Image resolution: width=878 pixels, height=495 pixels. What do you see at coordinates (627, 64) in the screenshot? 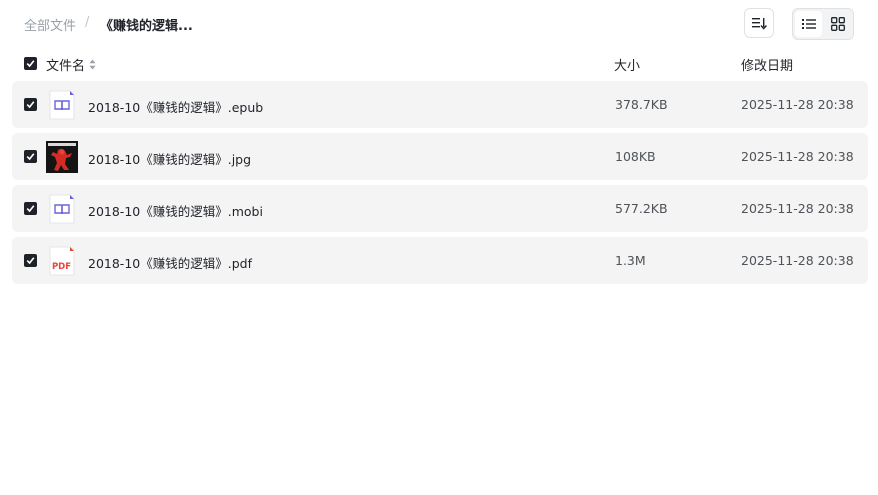
I see `column-header-size: 大小` at bounding box center [627, 64].